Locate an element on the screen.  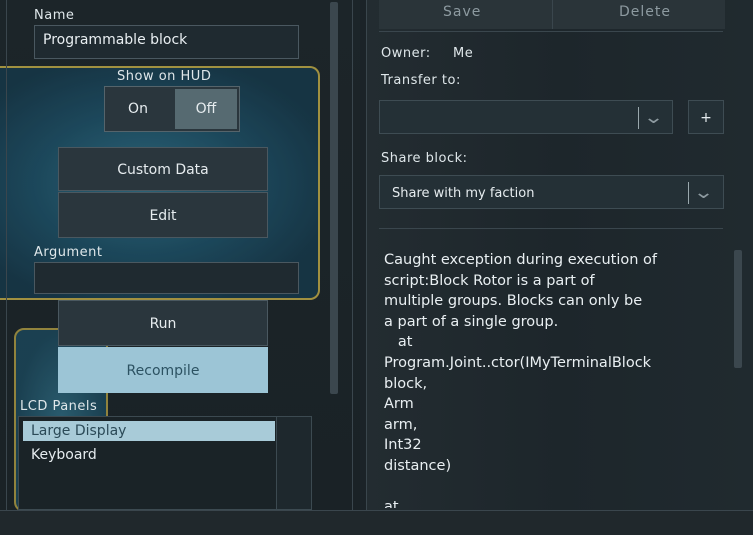
lcd-panels-list: Large Display Keyboard is located at coordinates (148, 463).